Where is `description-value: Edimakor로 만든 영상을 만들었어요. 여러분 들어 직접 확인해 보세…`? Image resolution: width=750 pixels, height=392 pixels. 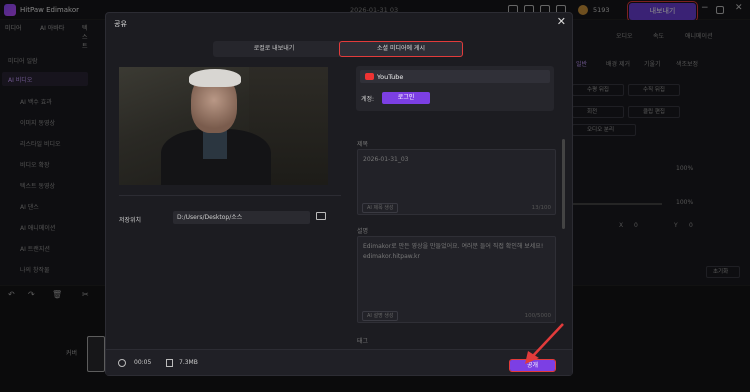
description-value: Edimakor로 만든 영상을 만들었어요. 여러분 들어 직접 확인해 보세… is located at coordinates (453, 251).